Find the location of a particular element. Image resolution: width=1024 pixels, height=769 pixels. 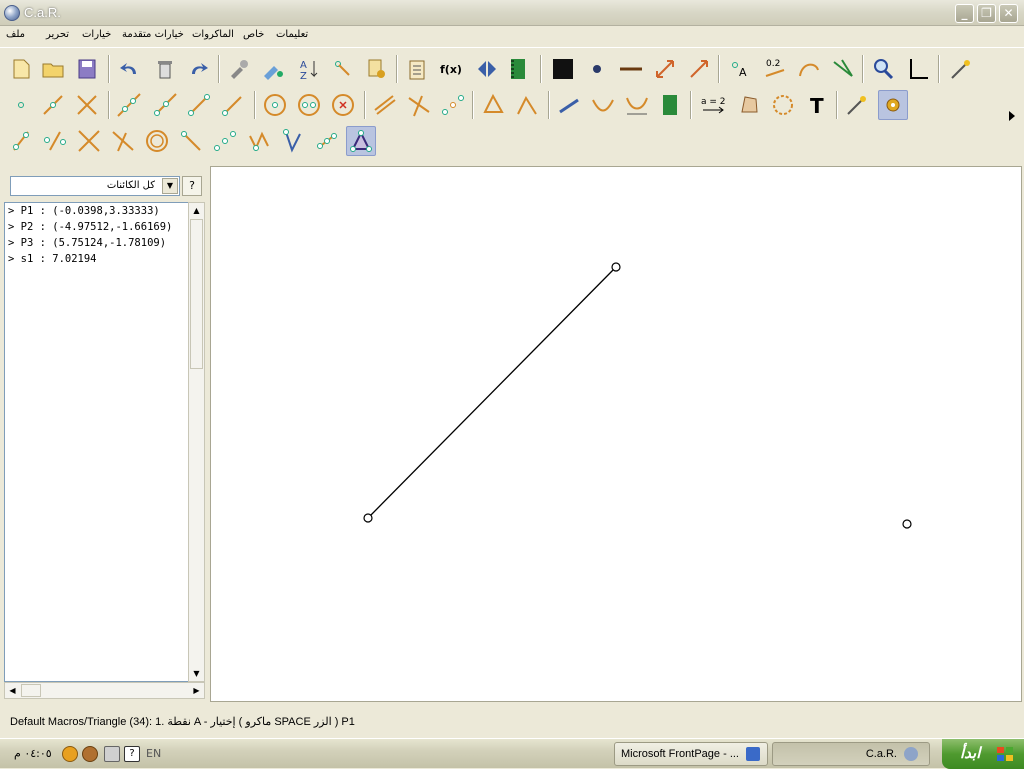

app-icon is located at coordinates (12, 13).